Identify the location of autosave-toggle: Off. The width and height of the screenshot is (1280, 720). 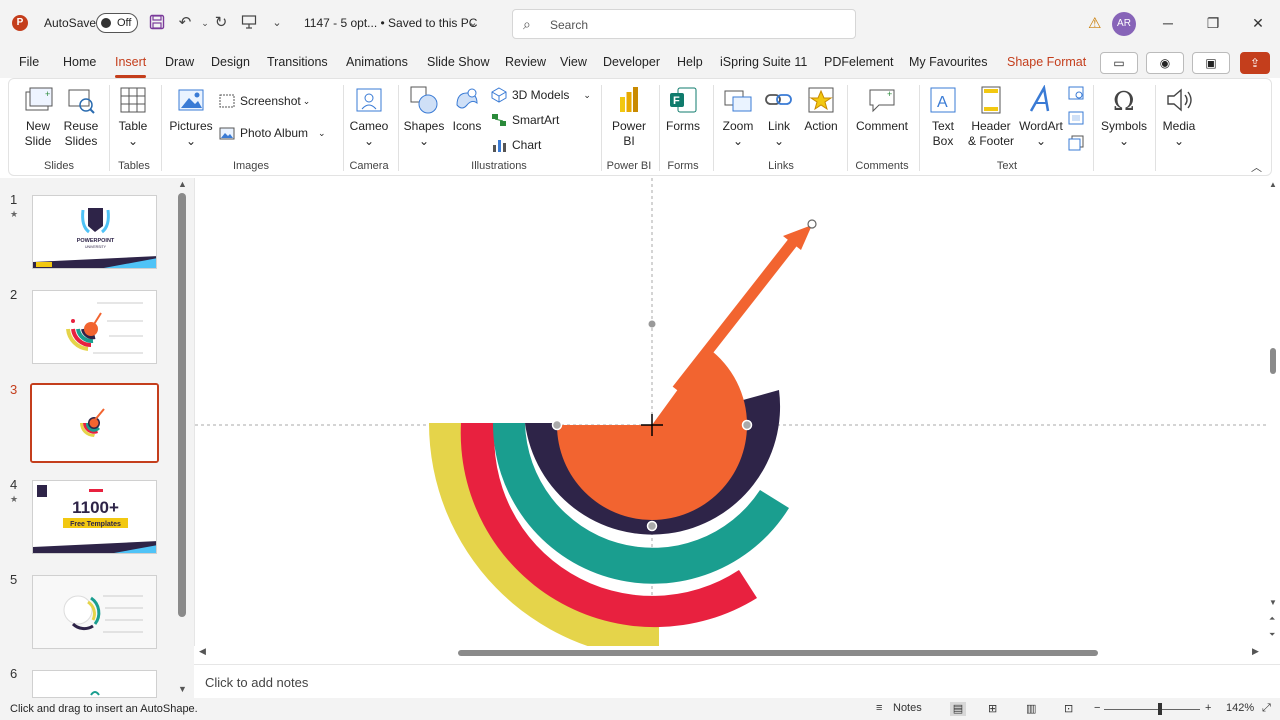
(117, 23).